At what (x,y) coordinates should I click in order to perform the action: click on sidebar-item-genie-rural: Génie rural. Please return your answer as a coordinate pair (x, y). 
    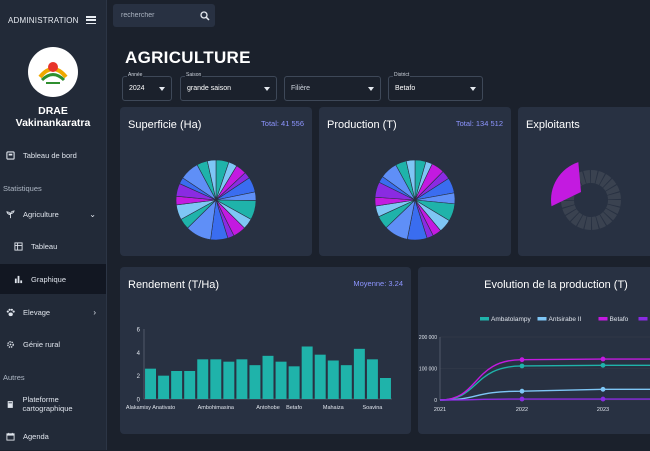
    Looking at the image, I should click on (53, 344).